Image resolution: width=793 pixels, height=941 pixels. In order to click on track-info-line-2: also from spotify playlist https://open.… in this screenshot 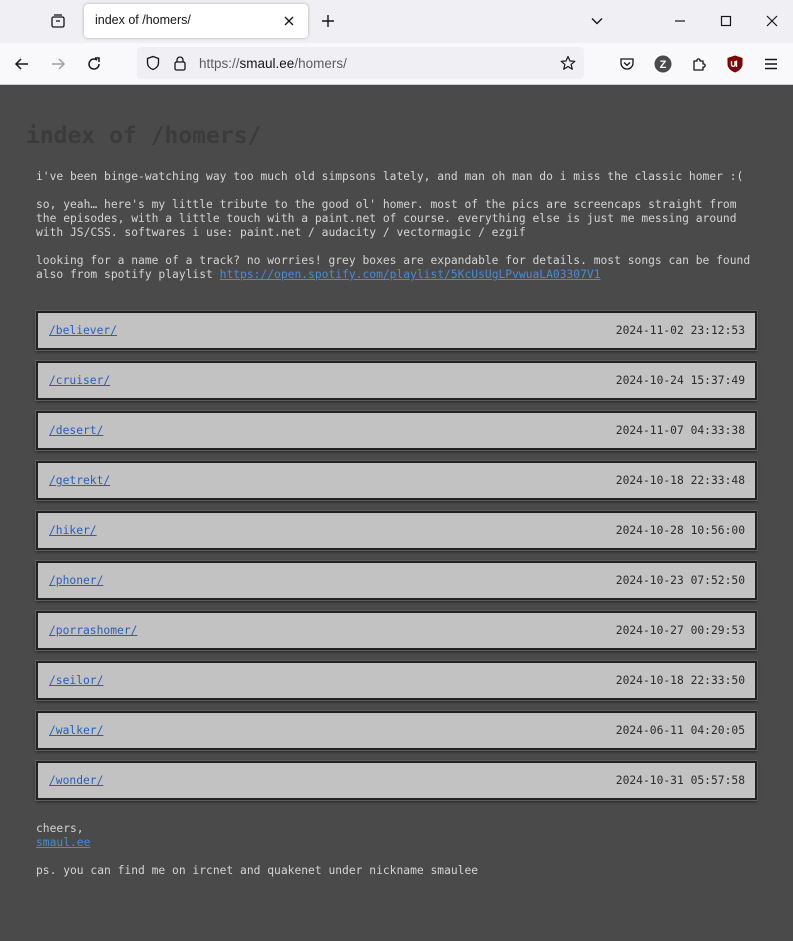, I will do `click(318, 275)`.